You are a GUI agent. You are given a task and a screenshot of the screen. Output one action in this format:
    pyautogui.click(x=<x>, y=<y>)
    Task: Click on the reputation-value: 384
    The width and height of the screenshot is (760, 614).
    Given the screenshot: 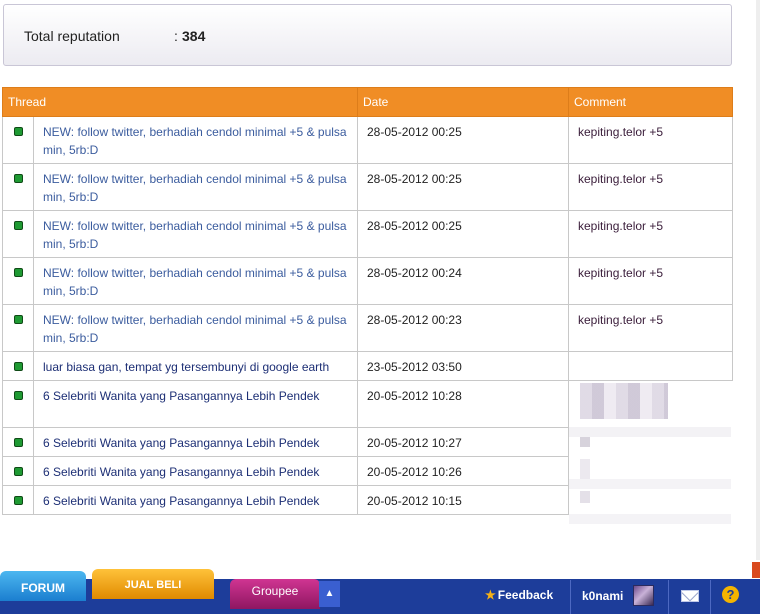 What is the action you would take?
    pyautogui.click(x=194, y=36)
    